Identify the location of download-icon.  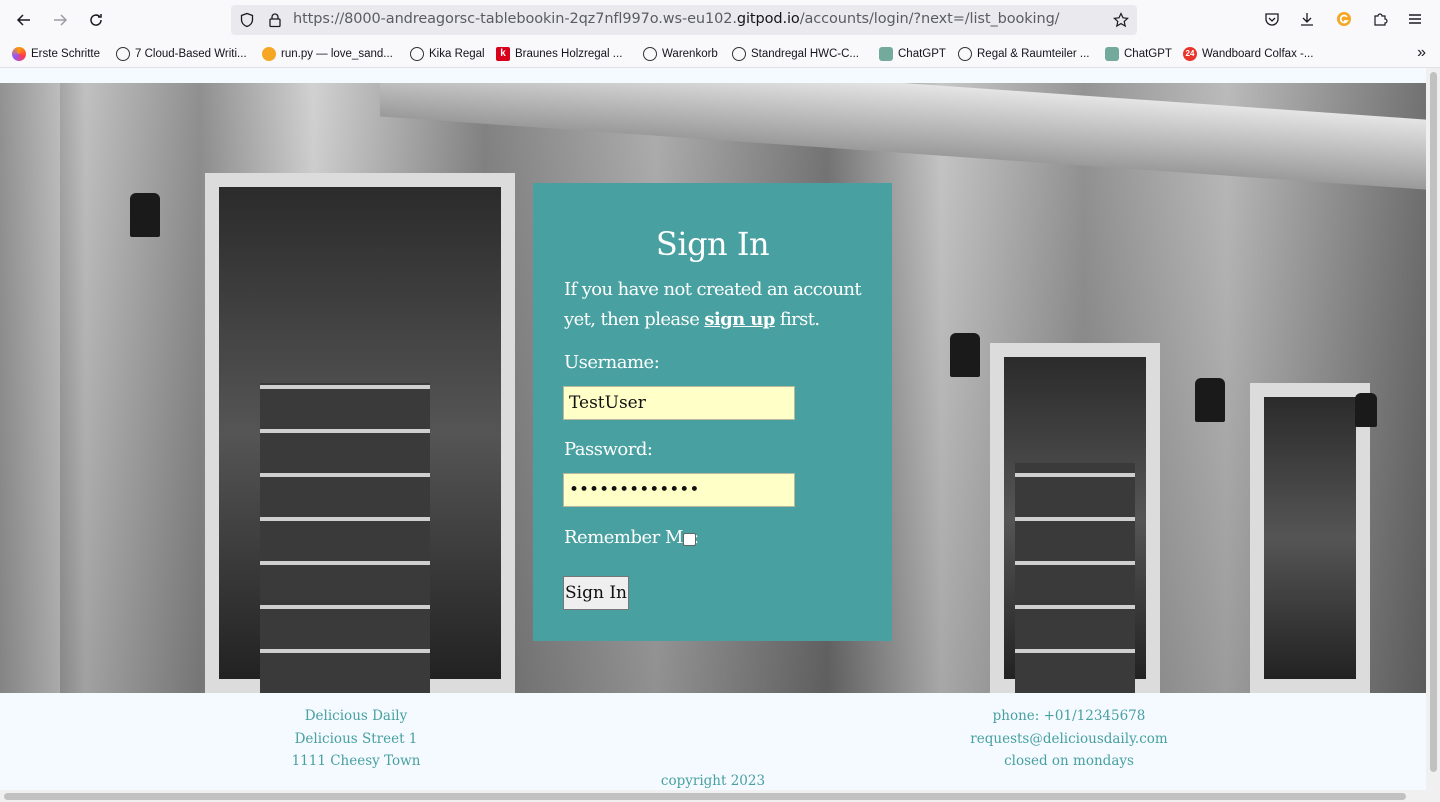
(1307, 19).